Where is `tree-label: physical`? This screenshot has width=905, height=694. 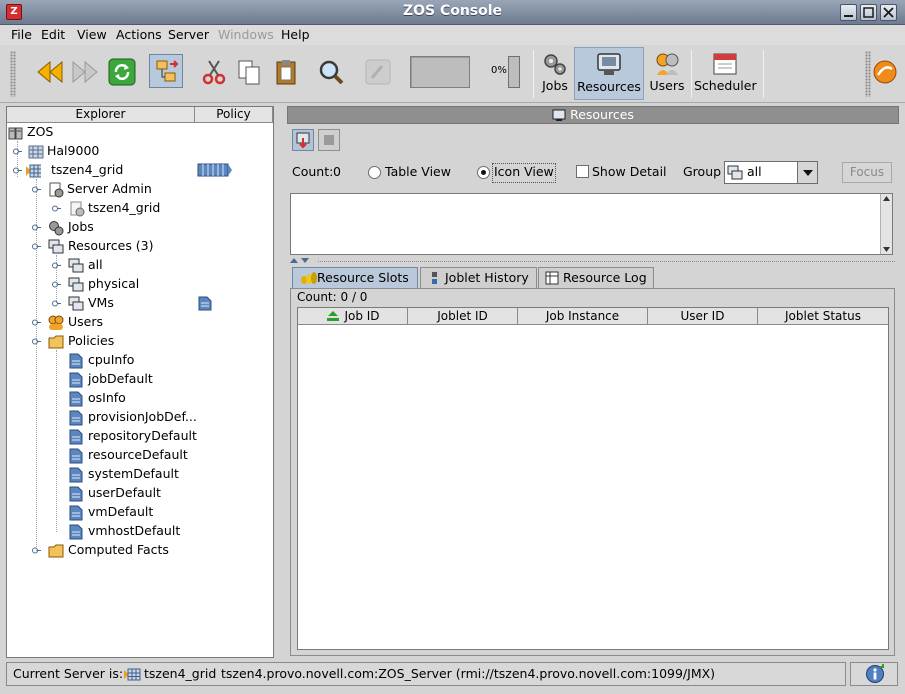 tree-label: physical is located at coordinates (114, 283).